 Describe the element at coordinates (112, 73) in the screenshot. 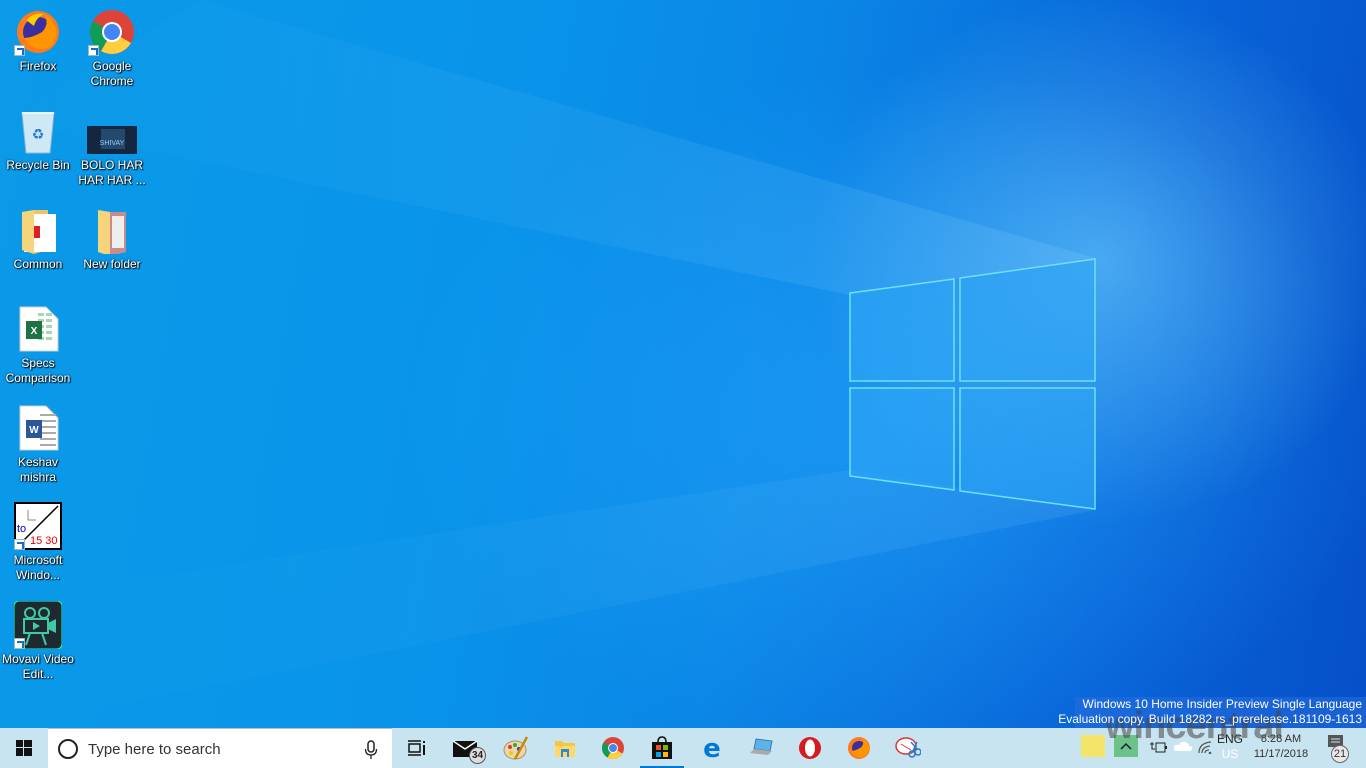

I see `desktop-icon-label: Google Chrome` at that location.